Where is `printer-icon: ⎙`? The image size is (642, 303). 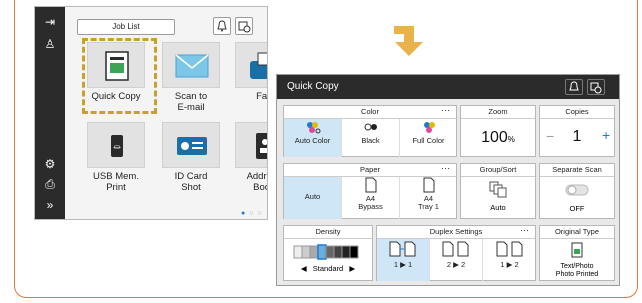
printer-icon: ⎙ is located at coordinates (50, 184).